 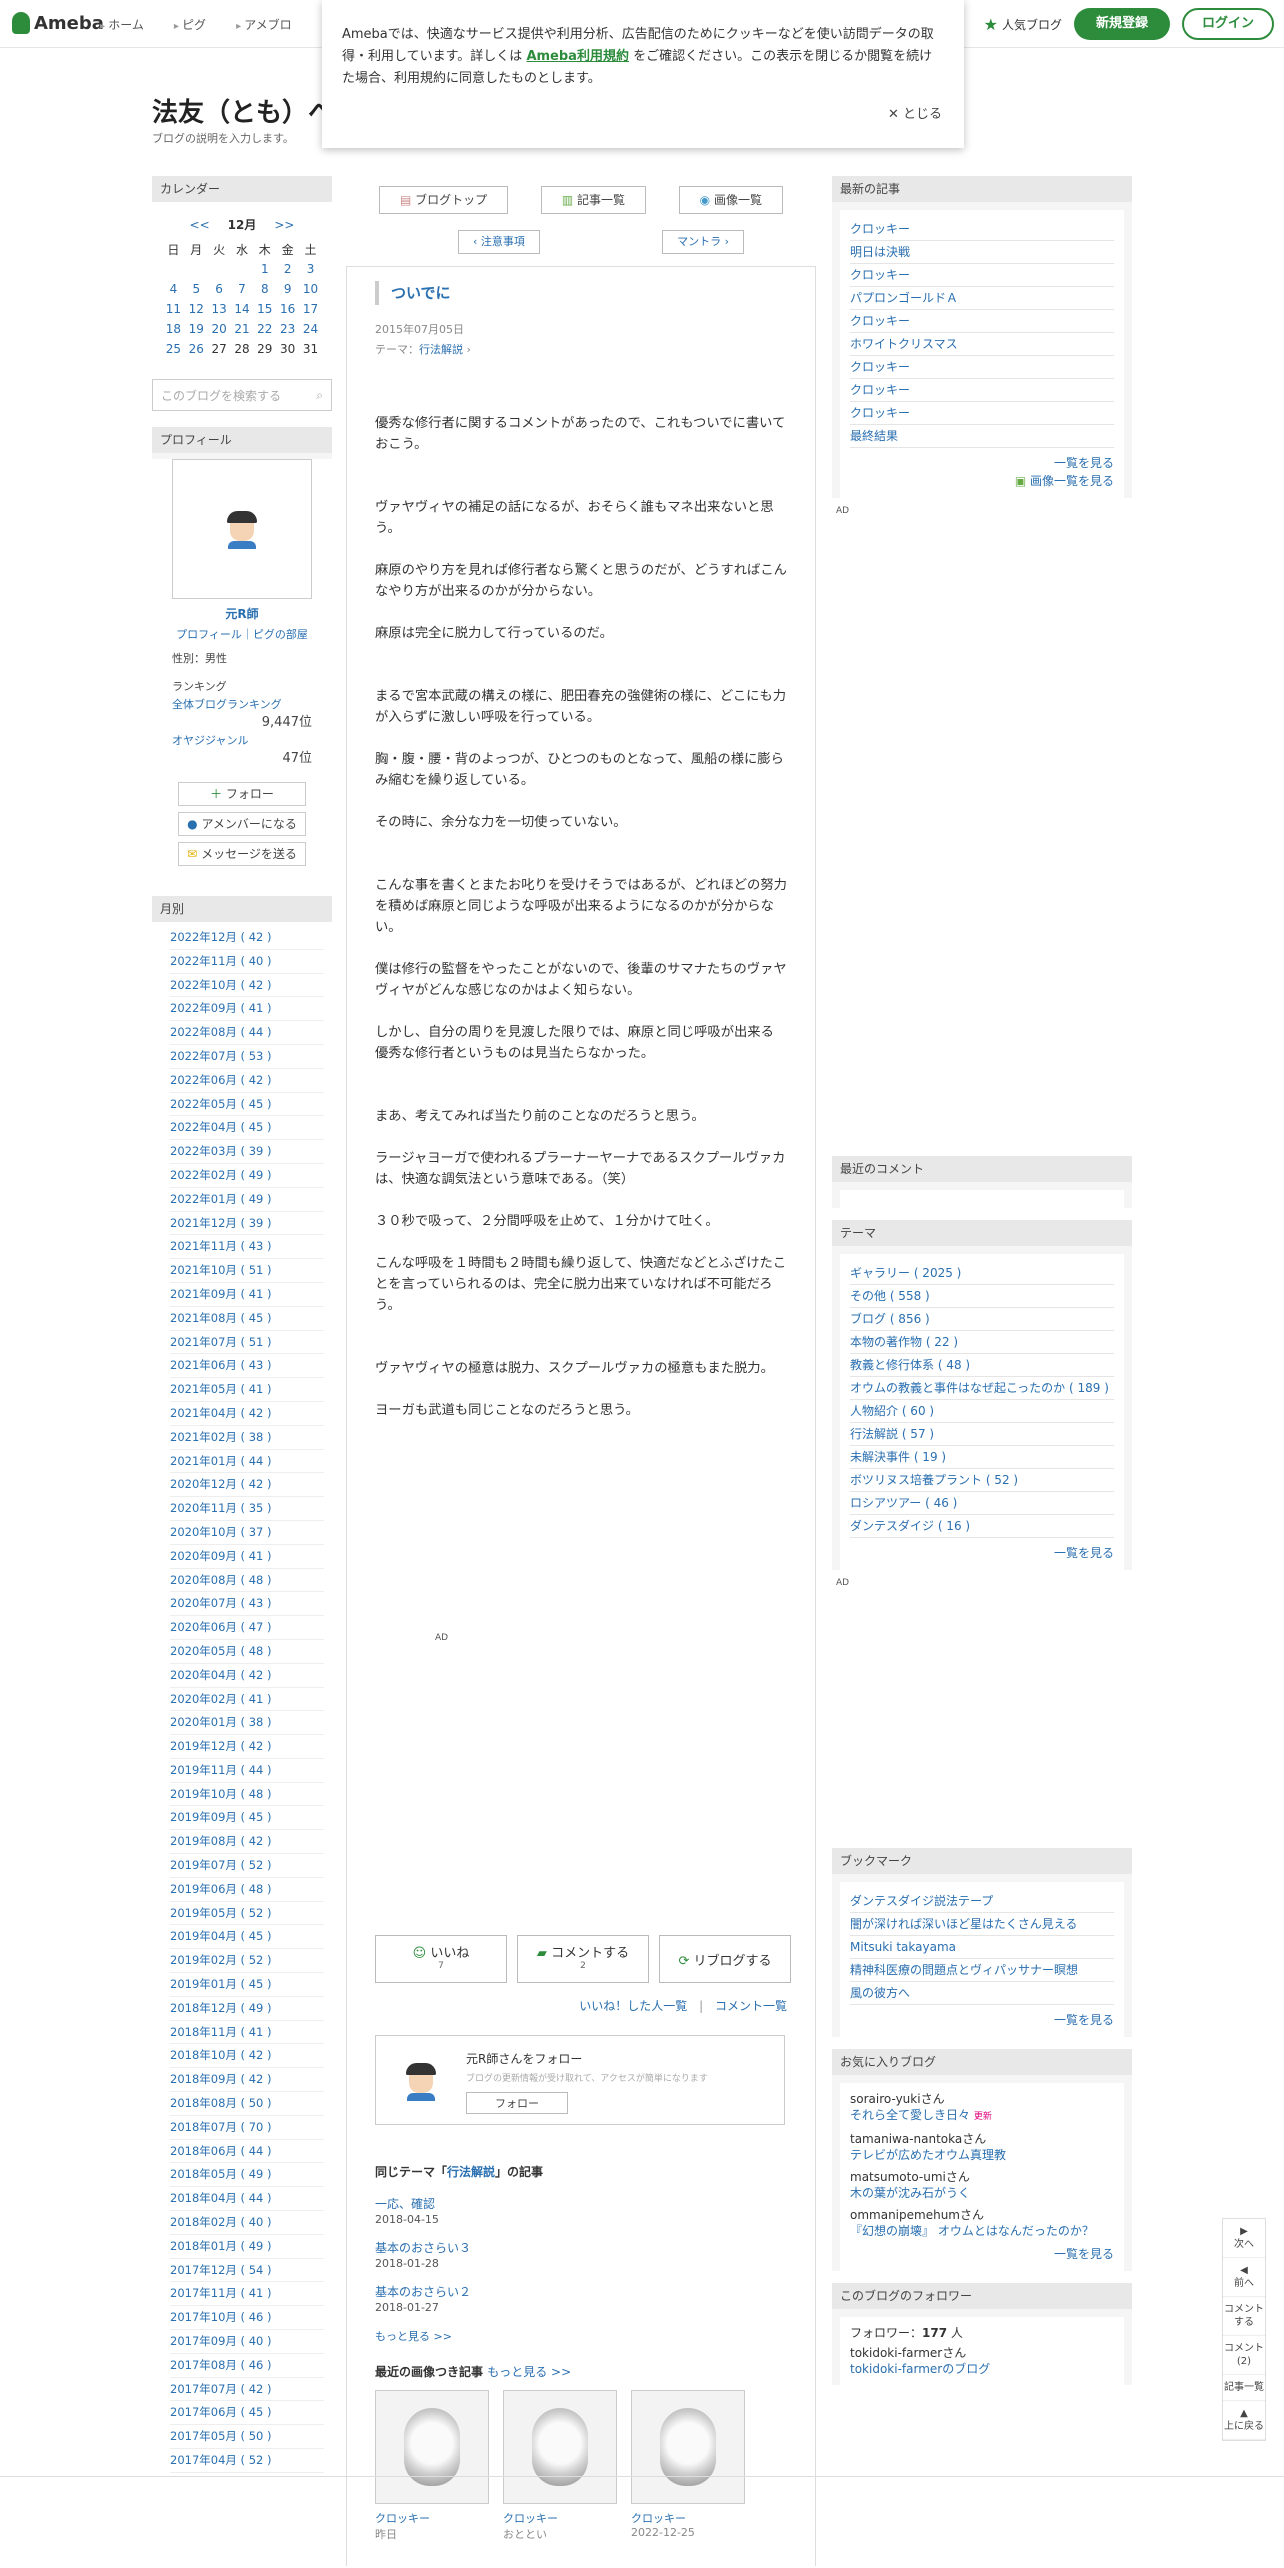 What do you see at coordinates (593, 200) in the screenshot?
I see `tab-entry-list: ▥ 記事一覧` at bounding box center [593, 200].